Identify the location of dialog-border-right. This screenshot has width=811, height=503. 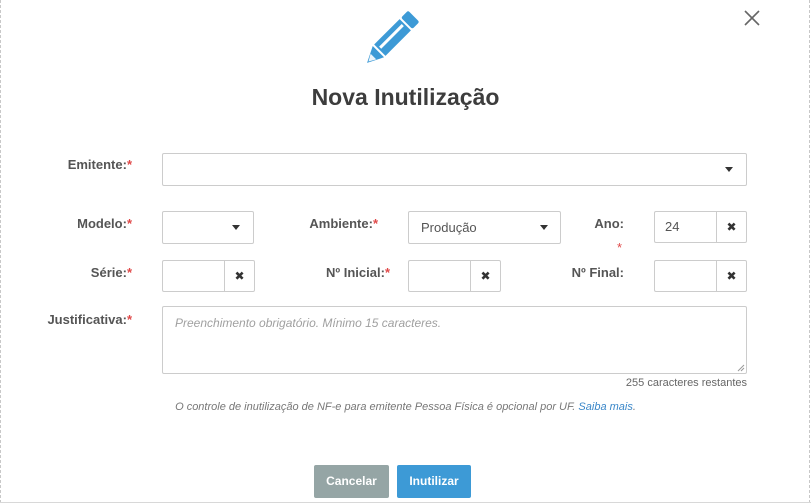
(809, 251).